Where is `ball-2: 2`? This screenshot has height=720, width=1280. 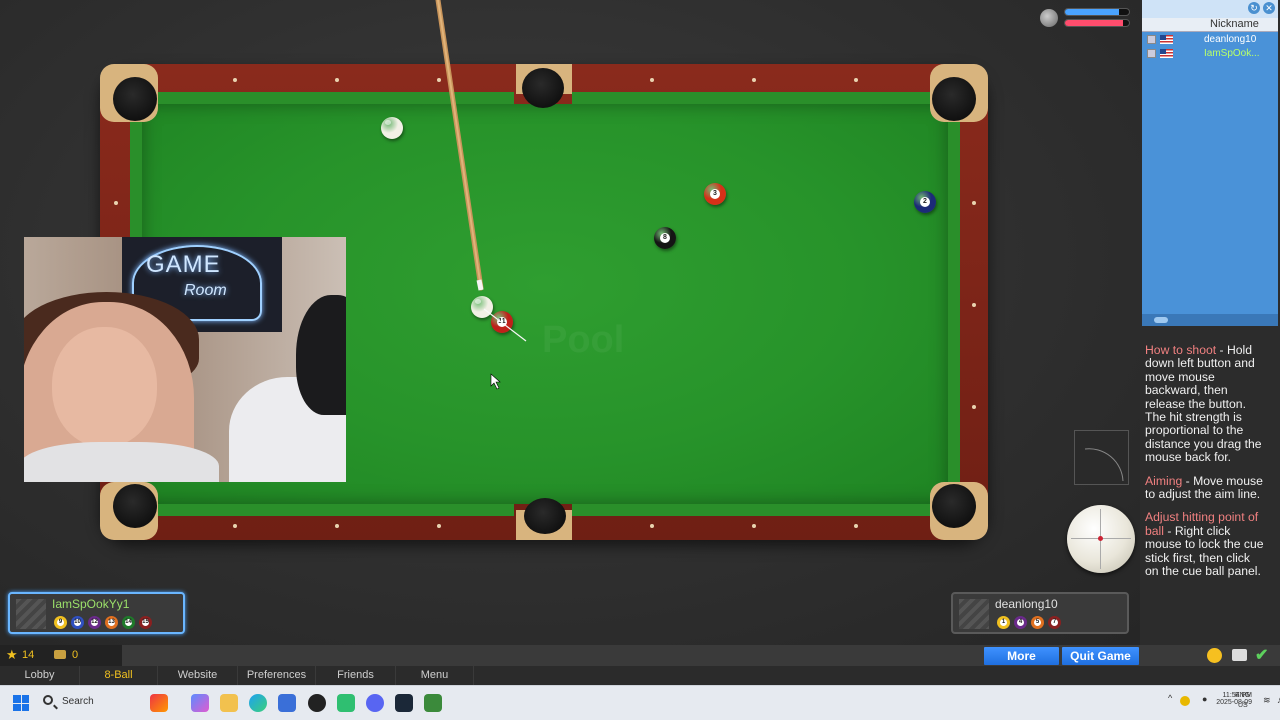 ball-2: 2 is located at coordinates (925, 202).